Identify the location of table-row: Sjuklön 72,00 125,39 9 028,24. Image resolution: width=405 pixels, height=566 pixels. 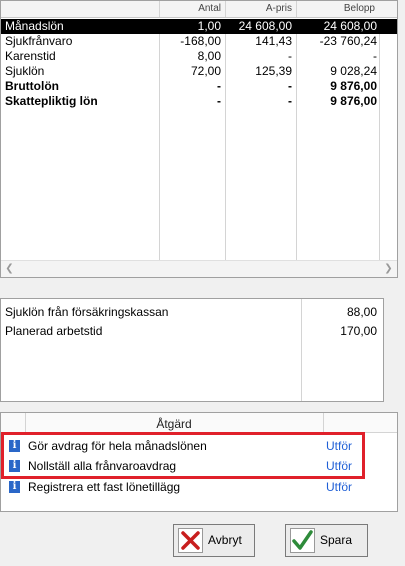
(199, 71).